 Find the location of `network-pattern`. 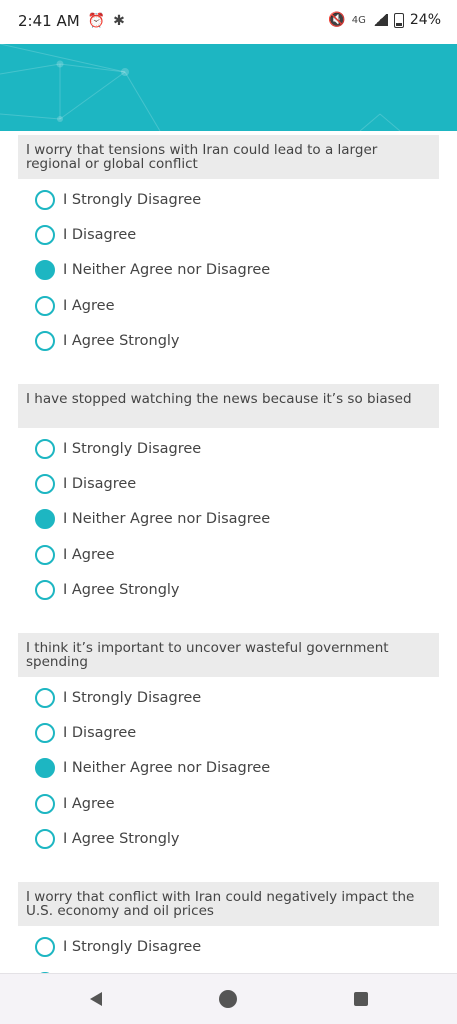

network-pattern is located at coordinates (200, 87).